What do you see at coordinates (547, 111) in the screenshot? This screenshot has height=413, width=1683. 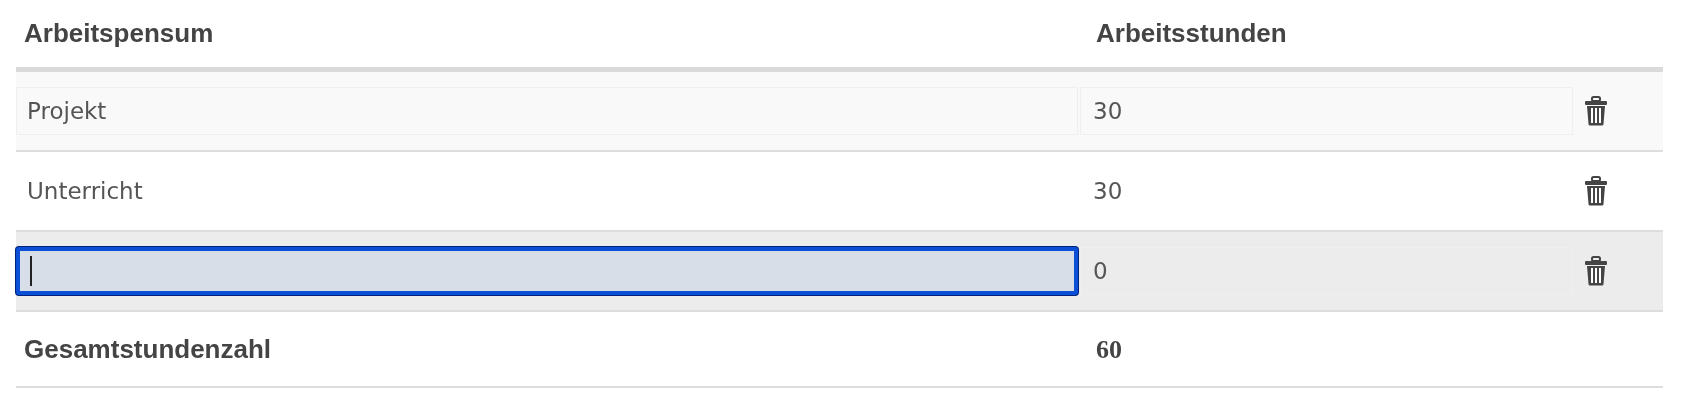 I see `name-field: Projekt` at bounding box center [547, 111].